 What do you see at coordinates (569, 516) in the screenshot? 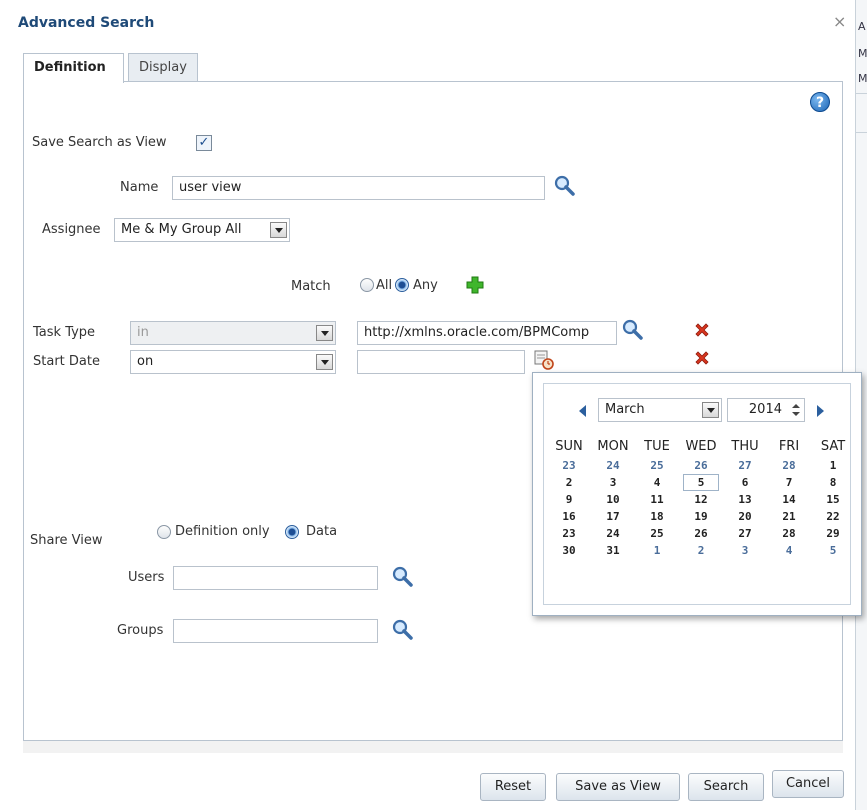
I see `calendar-day: 16` at bounding box center [569, 516].